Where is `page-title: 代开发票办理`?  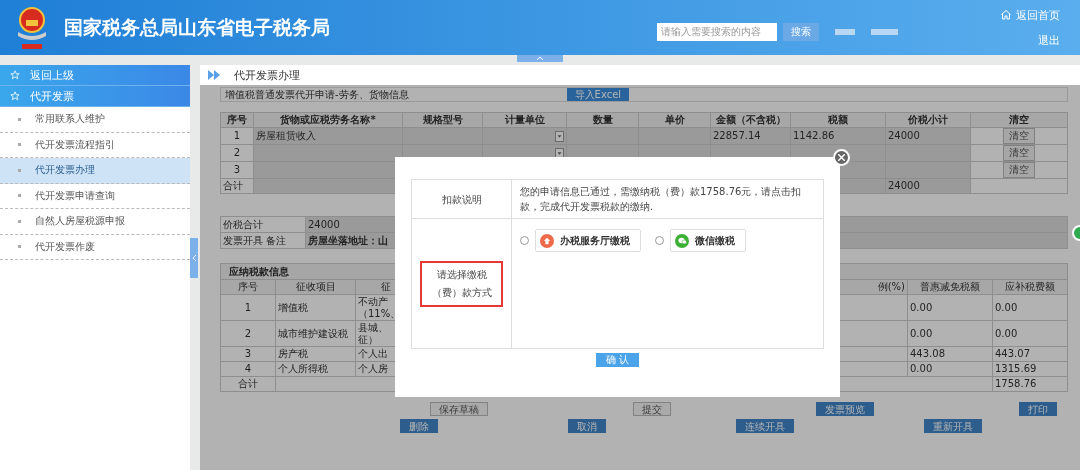
page-title: 代开发票办理 is located at coordinates (267, 75).